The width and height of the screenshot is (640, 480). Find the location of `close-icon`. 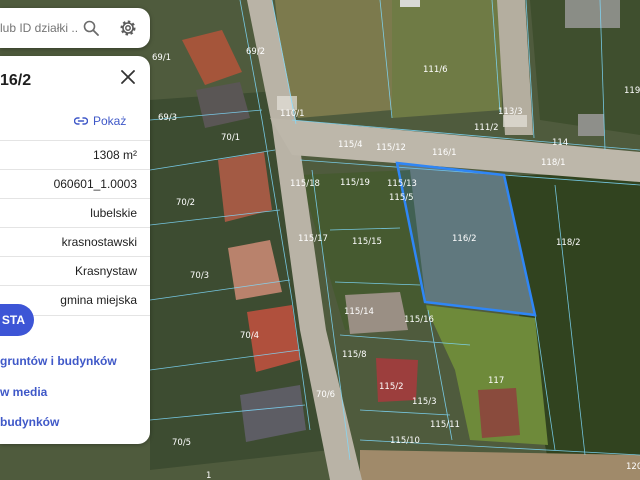

close-icon is located at coordinates (128, 77).